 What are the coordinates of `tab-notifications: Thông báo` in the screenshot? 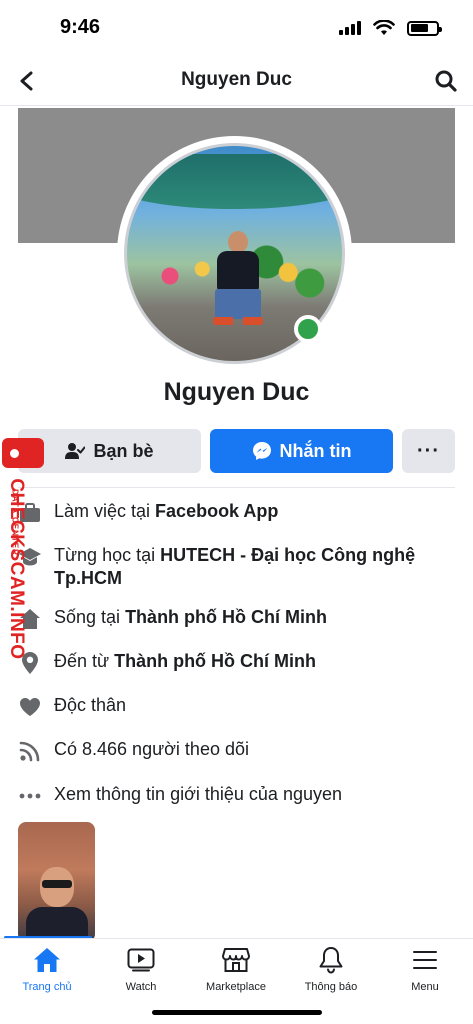 It's located at (331, 969).